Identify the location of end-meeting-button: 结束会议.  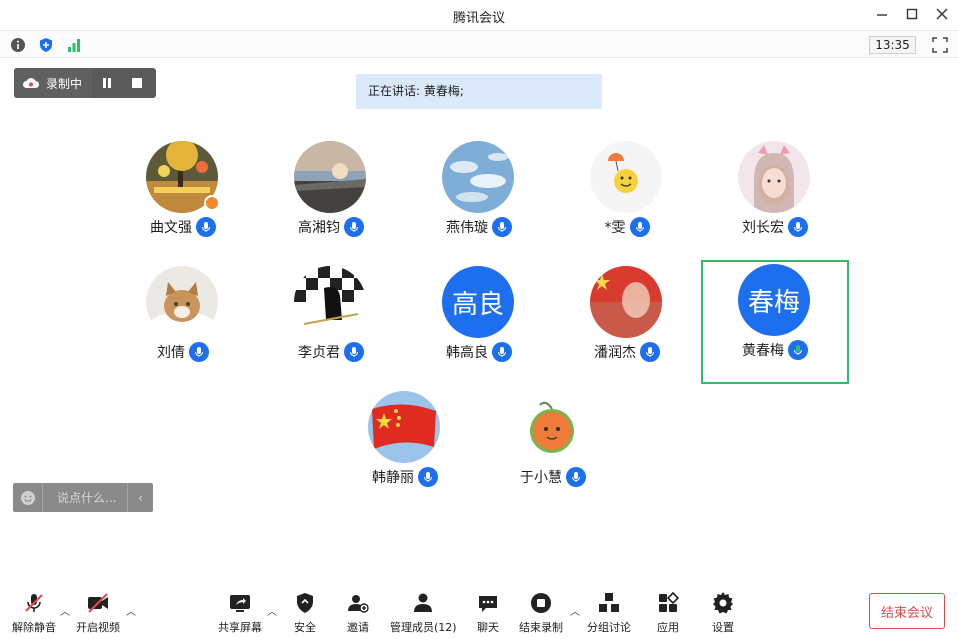
(907, 611).